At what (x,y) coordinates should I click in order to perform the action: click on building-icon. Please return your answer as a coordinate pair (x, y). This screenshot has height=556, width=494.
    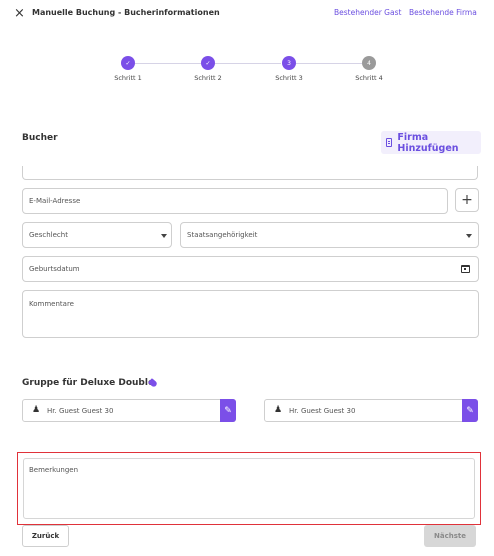
    Looking at the image, I should click on (389, 142).